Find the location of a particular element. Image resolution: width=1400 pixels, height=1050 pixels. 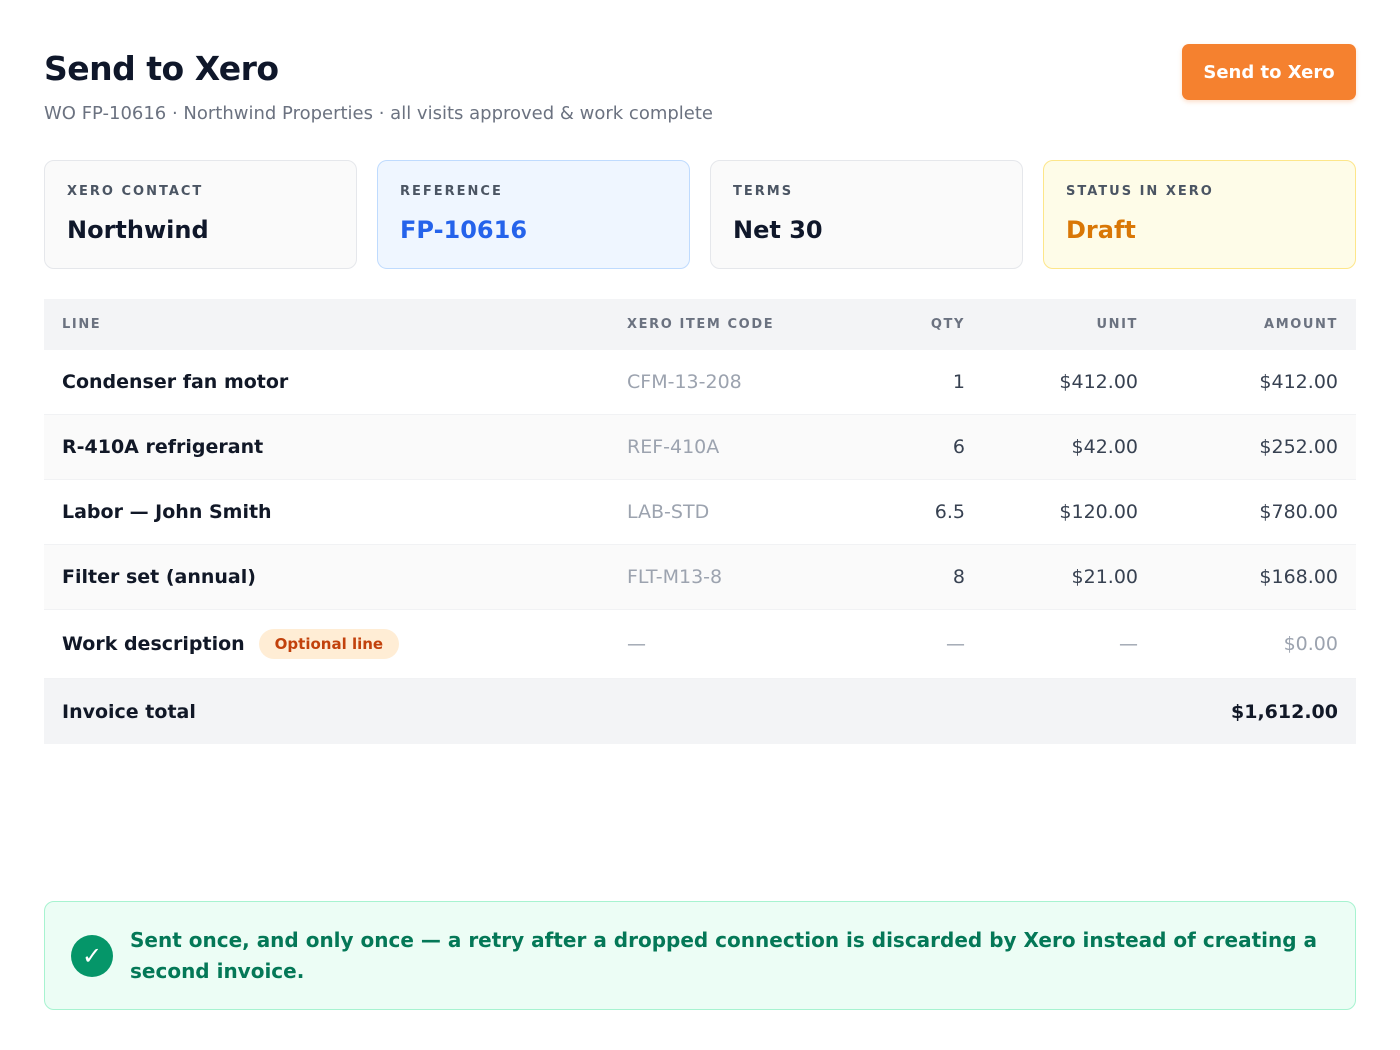

card-label: STATUS IN XERO is located at coordinates (1140, 191).